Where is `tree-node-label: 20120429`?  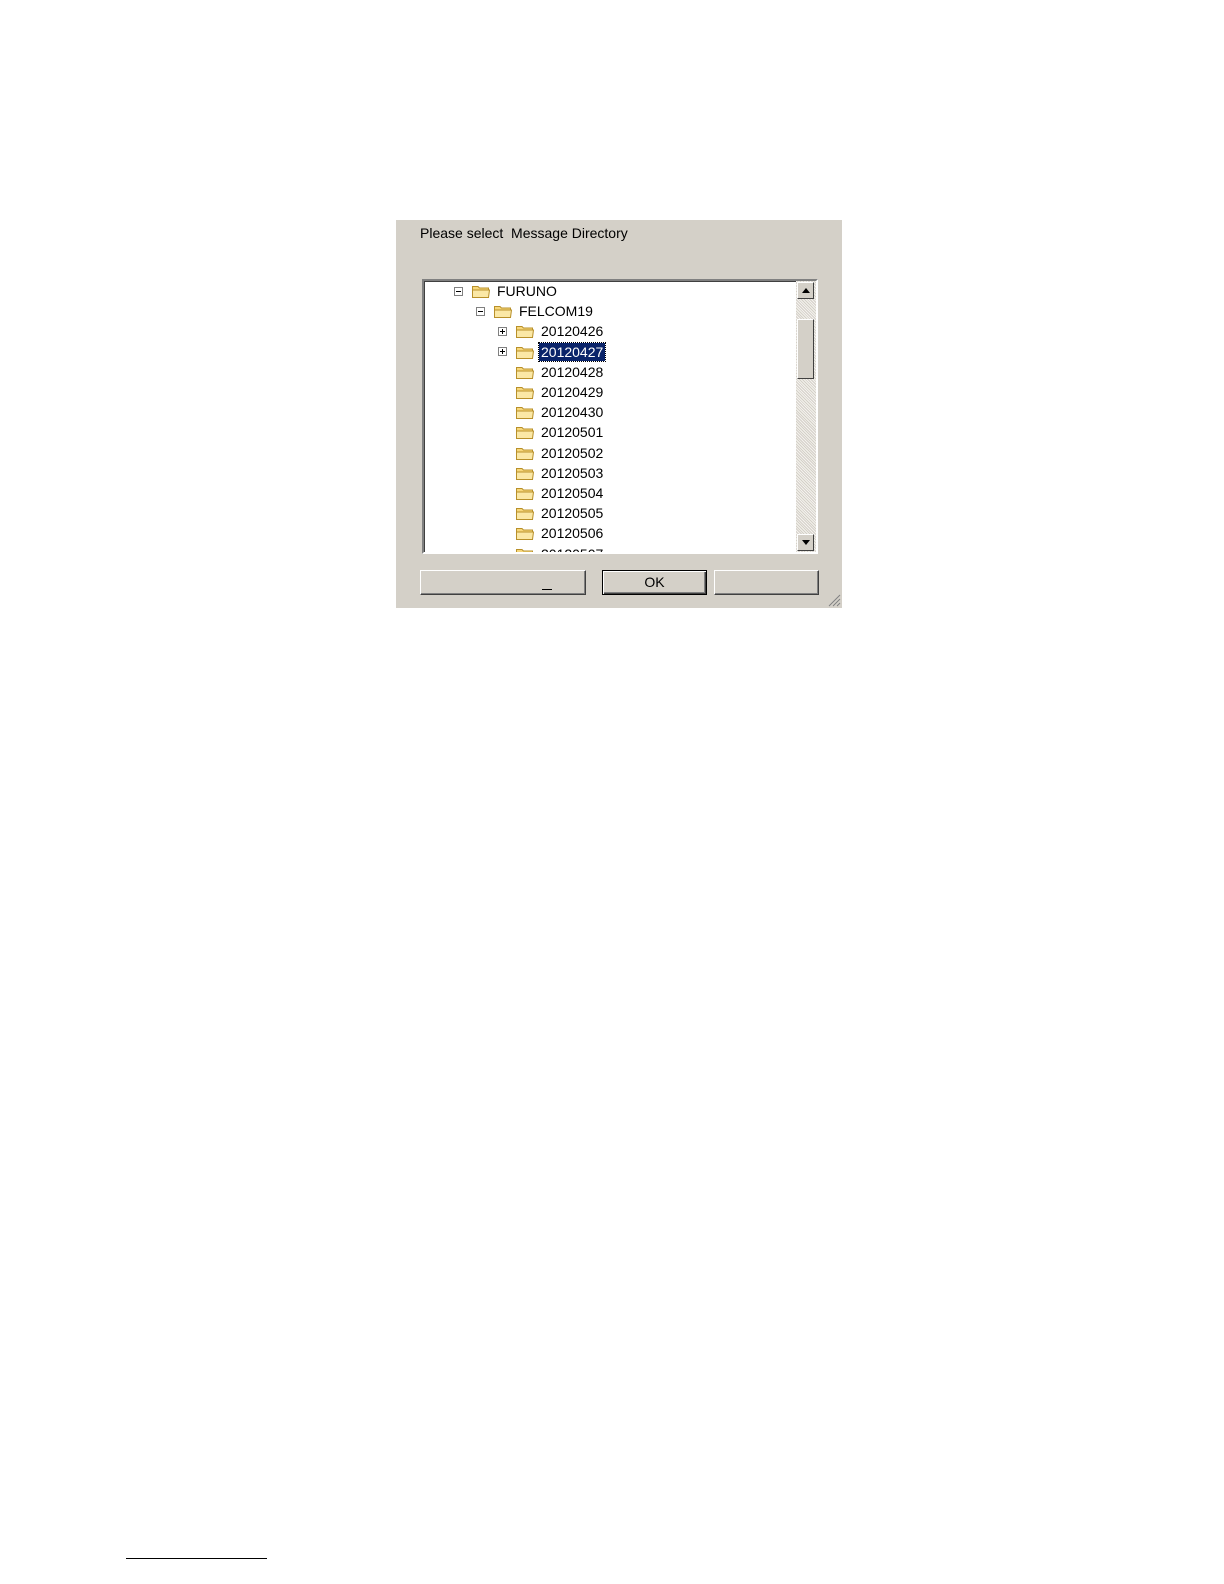
tree-node-label: 20120429 is located at coordinates (572, 392).